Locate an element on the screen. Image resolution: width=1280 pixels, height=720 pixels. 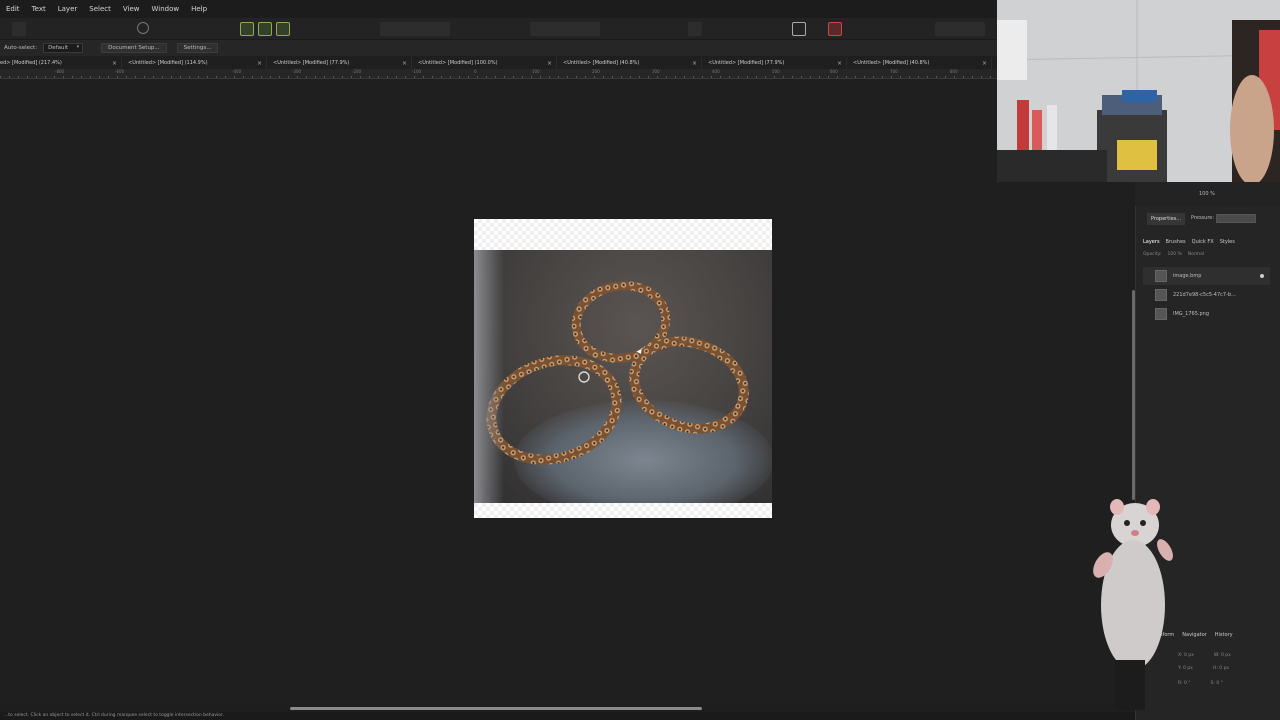
document-tab: <Untitled> [Modified] (100.0%) × is located at coordinates (484, 63).